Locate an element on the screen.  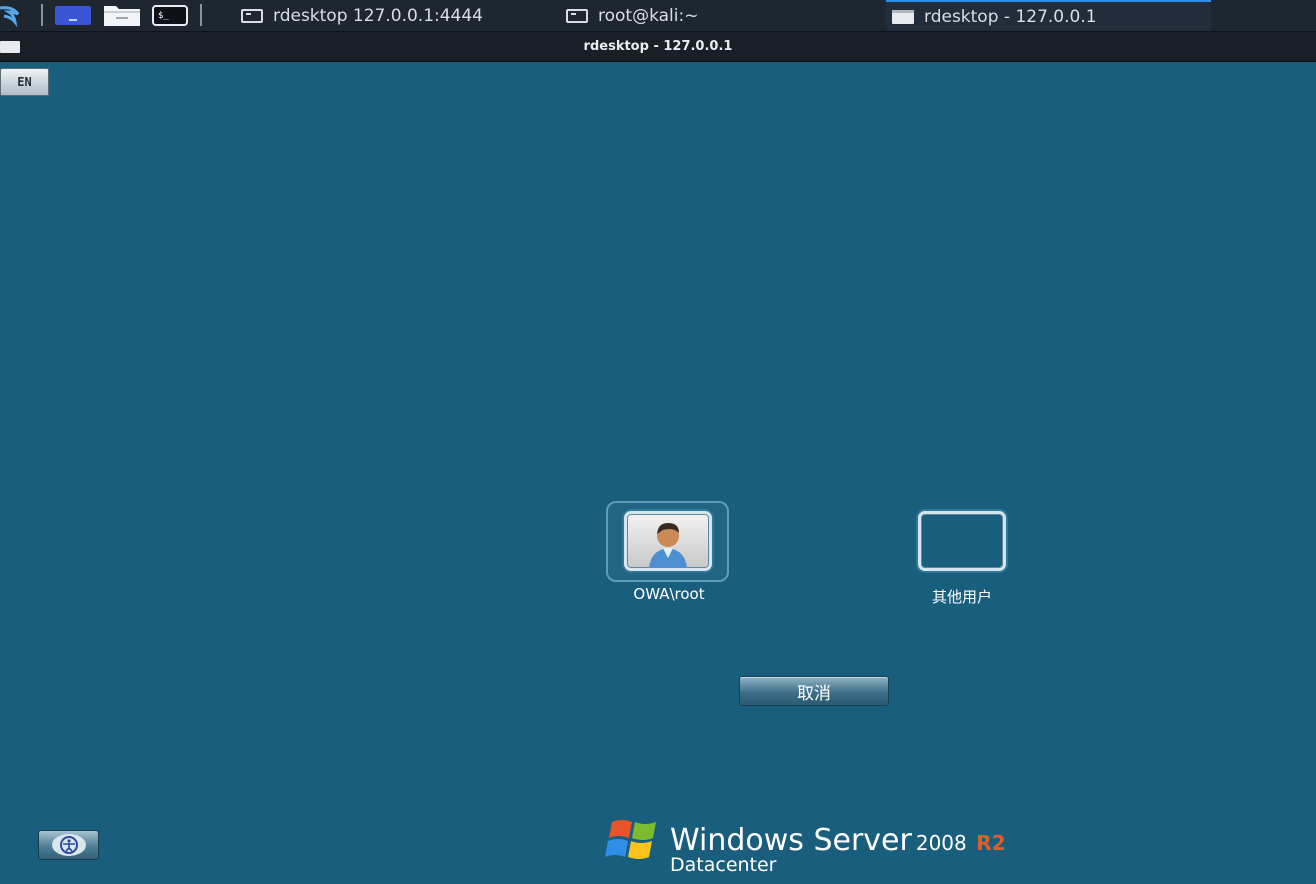
terminal-icon: $_ is located at coordinates (170, 15).